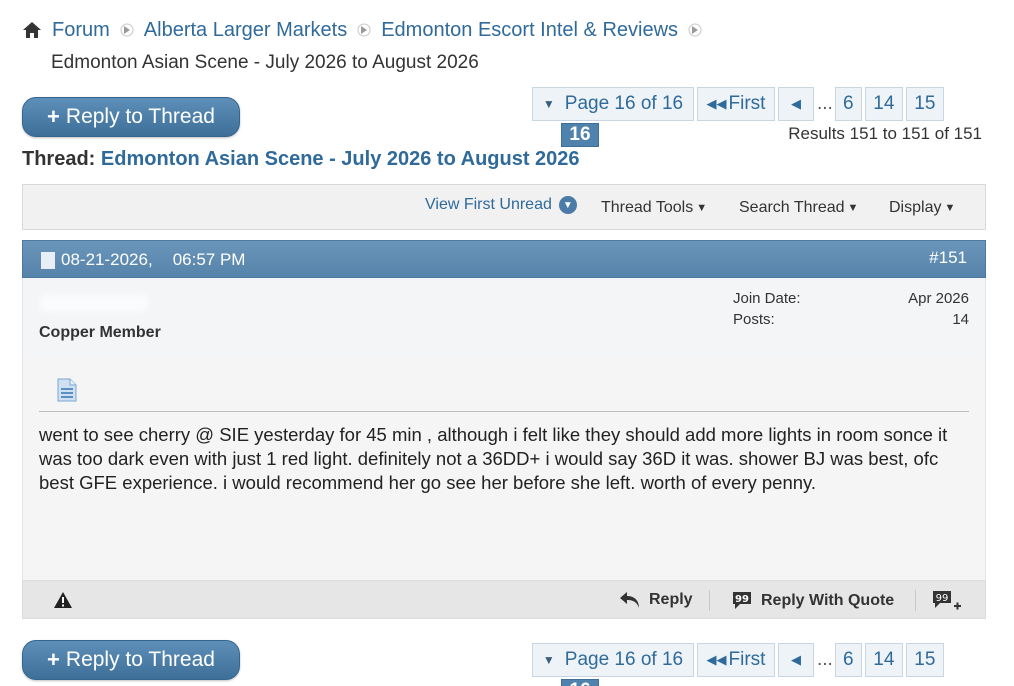 Image resolution: width=1014 pixels, height=686 pixels. I want to click on post-divider, so click(504, 411).